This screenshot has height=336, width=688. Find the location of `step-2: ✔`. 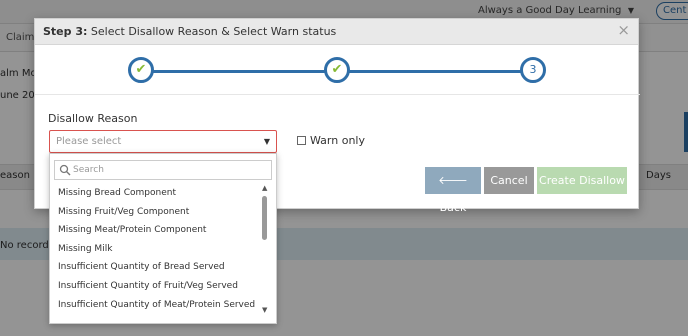

step-2: ✔ is located at coordinates (337, 70).